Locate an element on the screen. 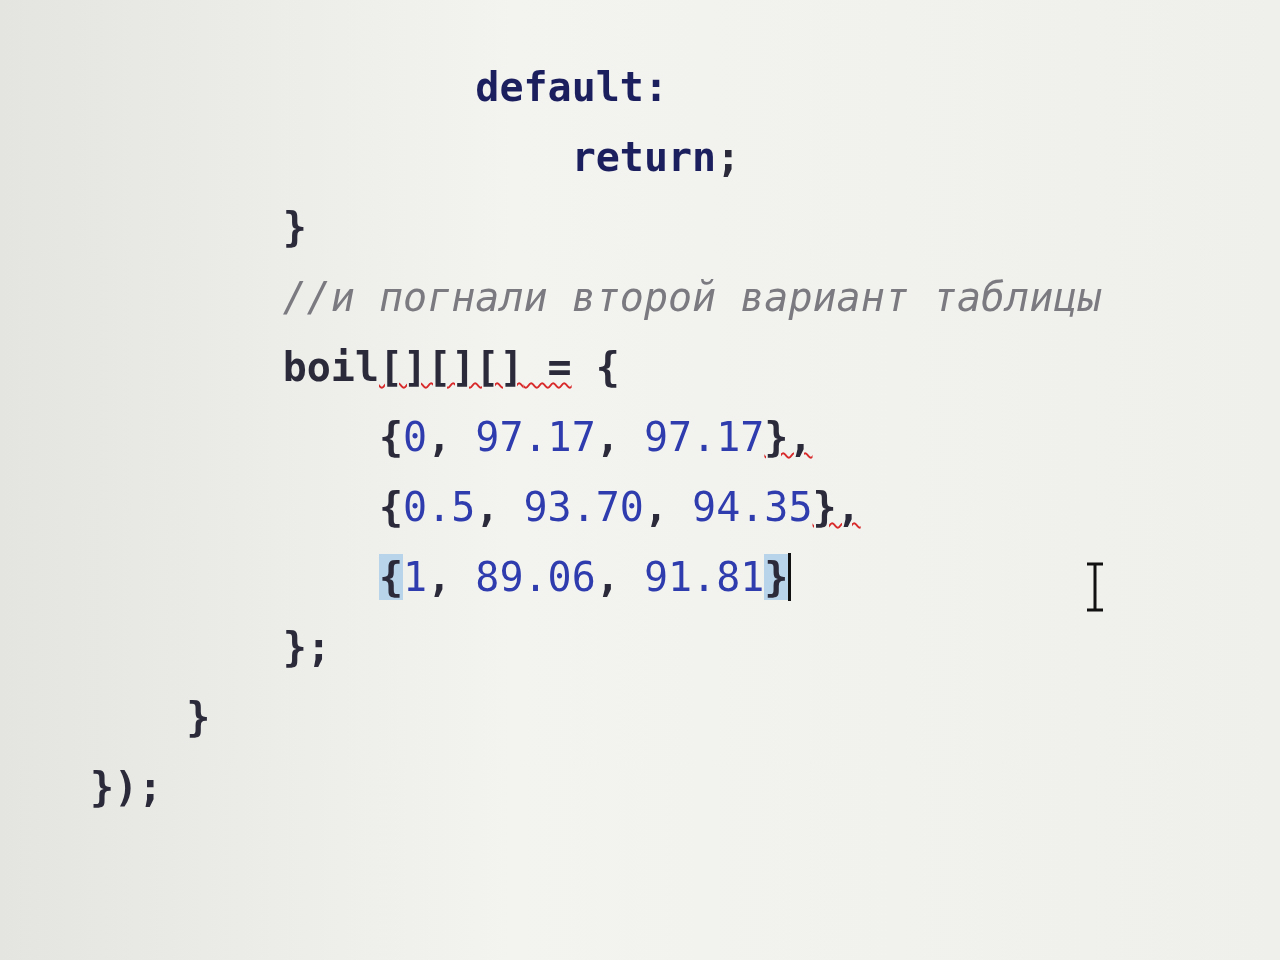  code-line: default: is located at coordinates (571, 87).